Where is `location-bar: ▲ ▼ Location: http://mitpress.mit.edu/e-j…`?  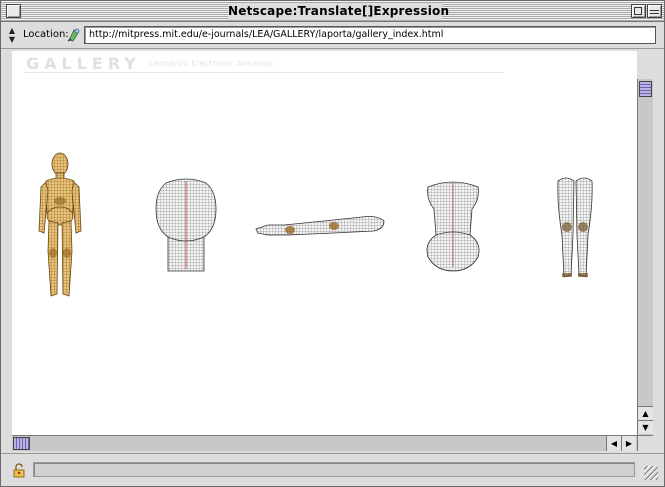
location-bar: ▲ ▼ Location: http://mitpress.mit.edu/e-j… is located at coordinates (332, 35).